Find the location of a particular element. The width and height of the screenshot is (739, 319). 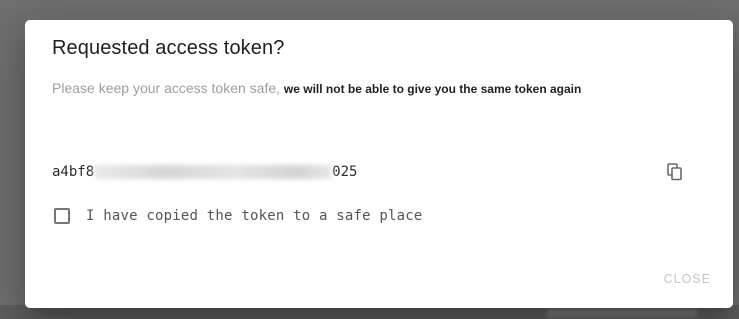

token-suffix: 025 is located at coordinates (345, 172).